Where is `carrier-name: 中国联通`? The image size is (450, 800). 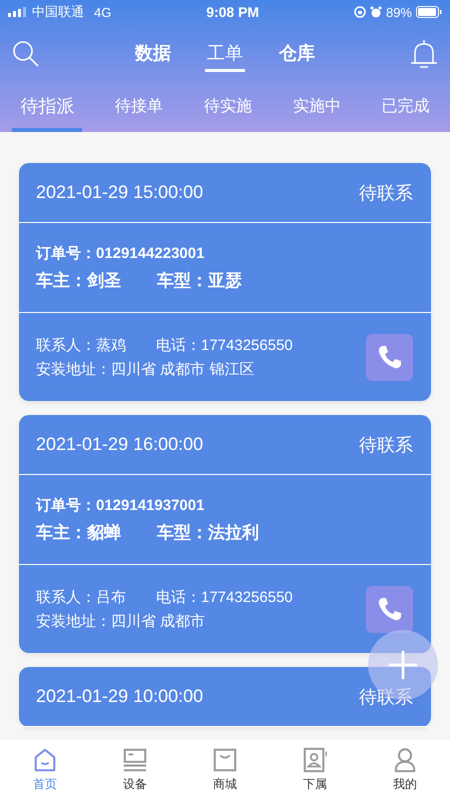
carrier-name: 中国联通 is located at coordinates (58, 12).